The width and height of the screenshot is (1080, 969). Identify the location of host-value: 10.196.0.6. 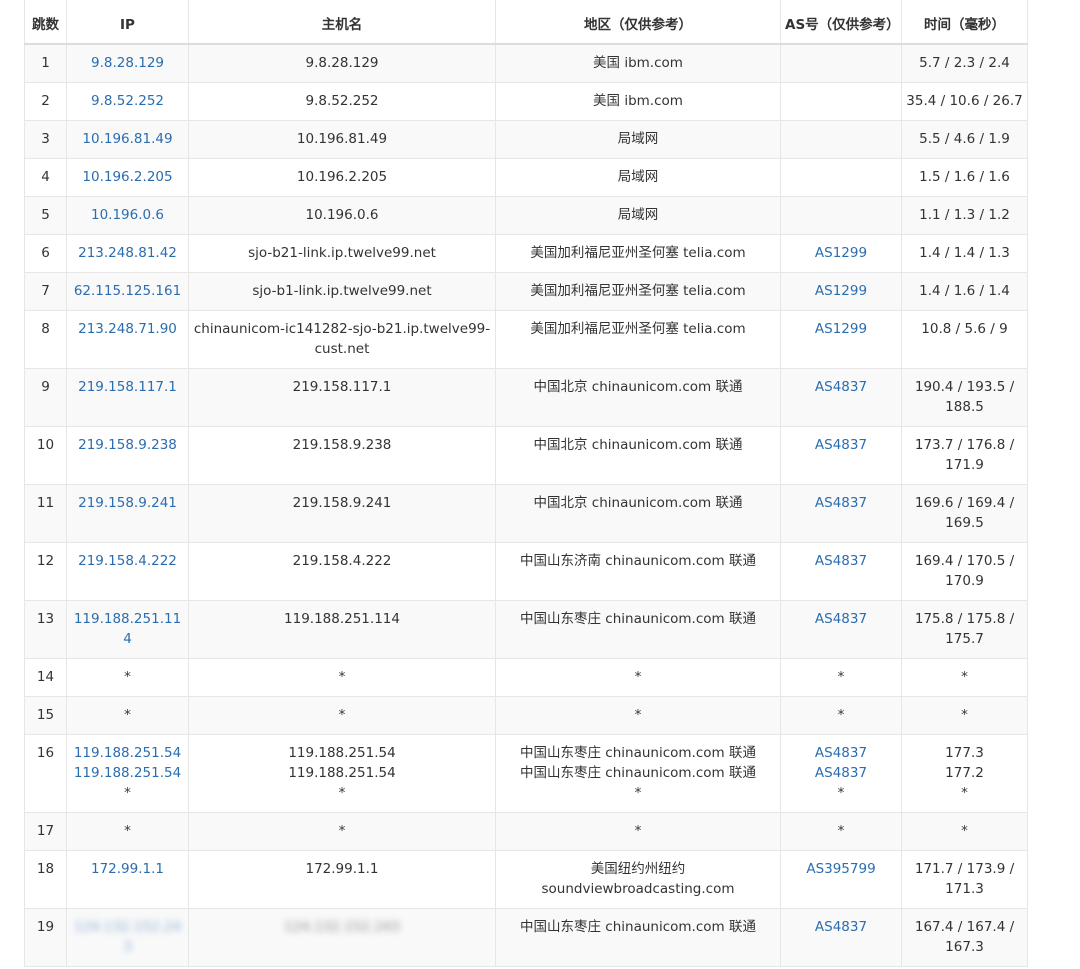
(342, 215).